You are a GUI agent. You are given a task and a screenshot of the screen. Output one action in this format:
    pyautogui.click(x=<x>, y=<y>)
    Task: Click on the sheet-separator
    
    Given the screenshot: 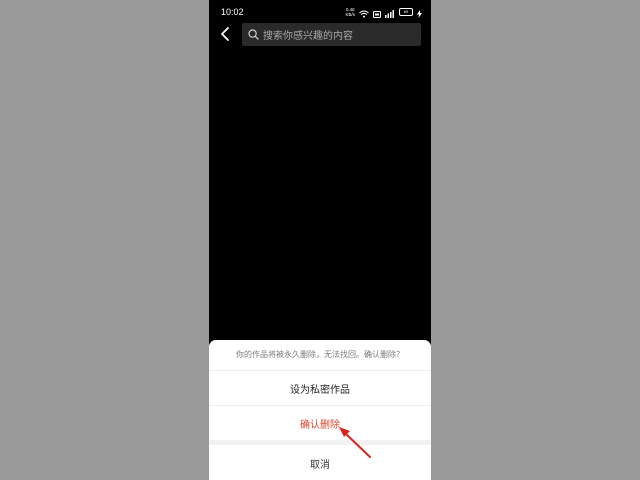 What is the action you would take?
    pyautogui.click(x=320, y=442)
    